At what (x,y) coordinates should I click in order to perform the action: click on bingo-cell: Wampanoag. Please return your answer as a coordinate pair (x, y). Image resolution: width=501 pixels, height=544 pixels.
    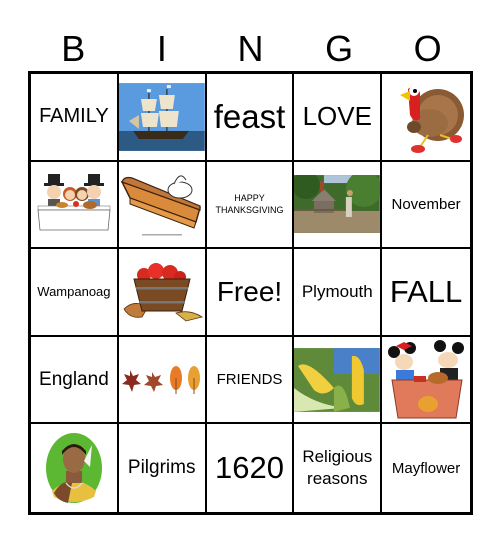
    Looking at the image, I should click on (75, 293).